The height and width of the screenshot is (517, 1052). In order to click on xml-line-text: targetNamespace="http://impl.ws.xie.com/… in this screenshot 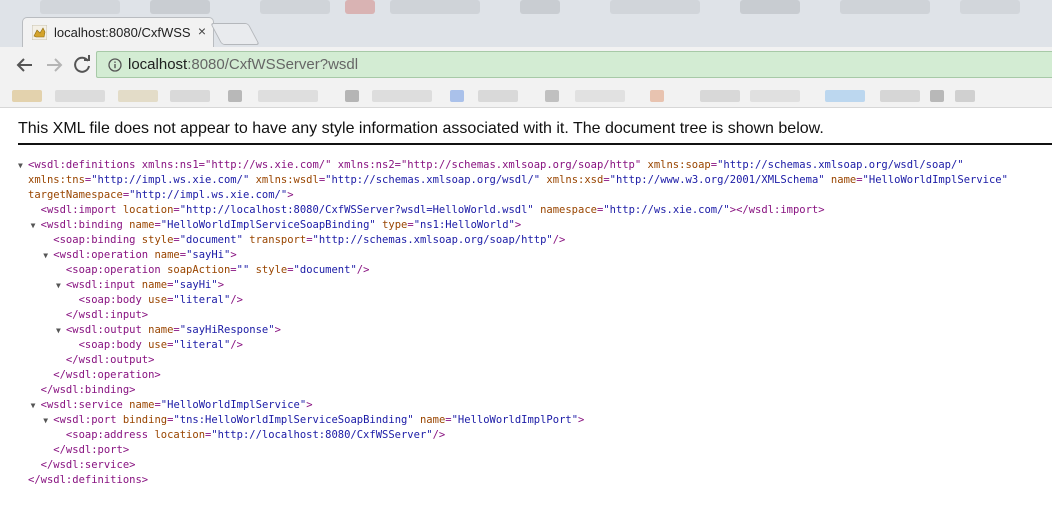, I will do `click(161, 195)`.